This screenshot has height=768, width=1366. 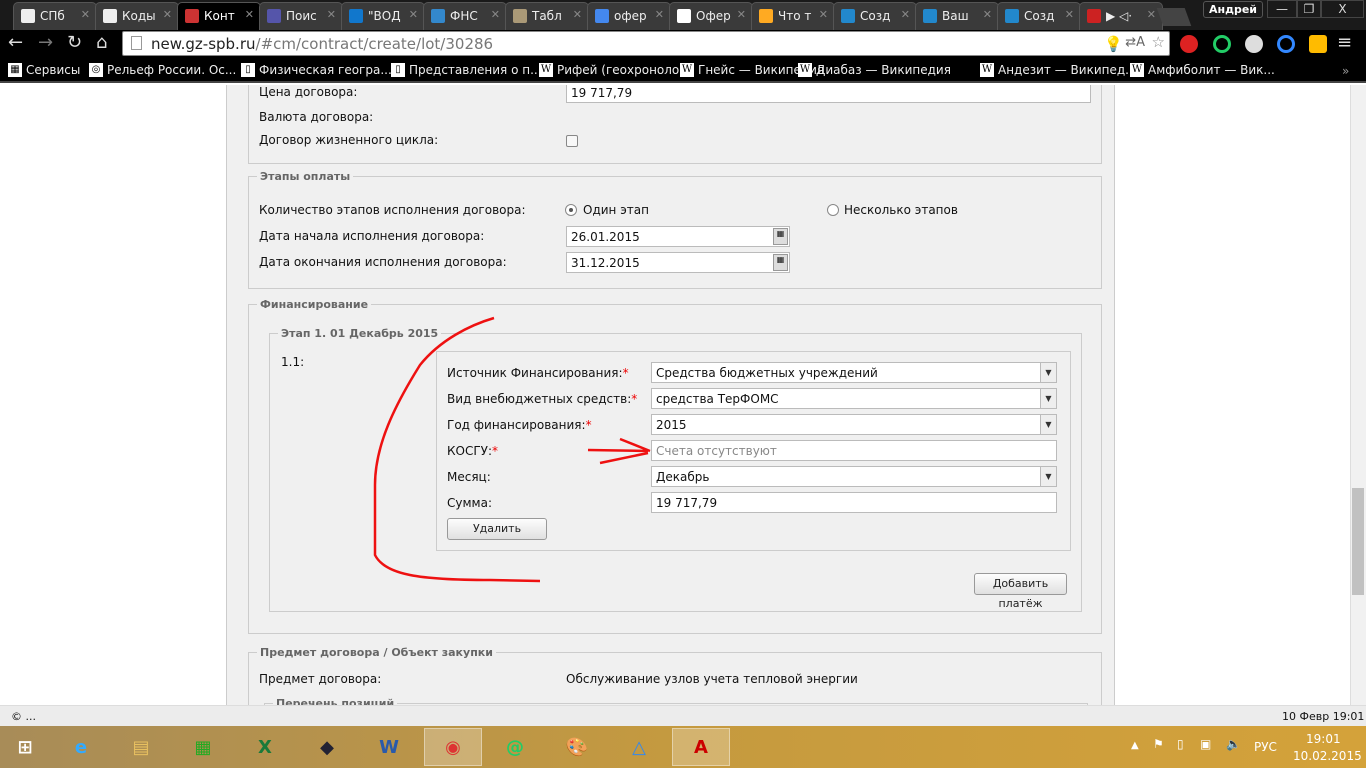 I want to click on chat-extension-icon, so click(x=1254, y=44).